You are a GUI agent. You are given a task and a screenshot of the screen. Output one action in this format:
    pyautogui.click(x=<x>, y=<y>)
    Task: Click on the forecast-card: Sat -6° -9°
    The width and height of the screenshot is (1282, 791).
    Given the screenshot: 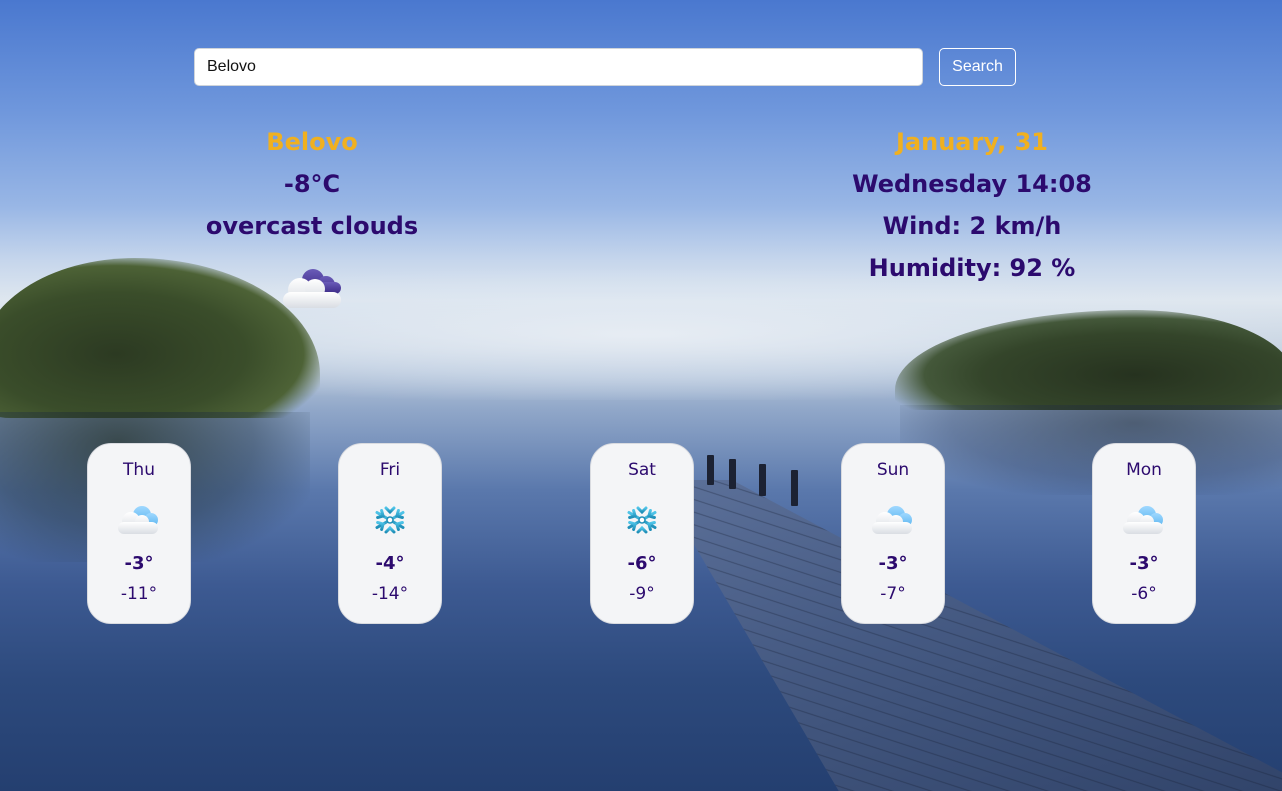 What is the action you would take?
    pyautogui.click(x=642, y=533)
    